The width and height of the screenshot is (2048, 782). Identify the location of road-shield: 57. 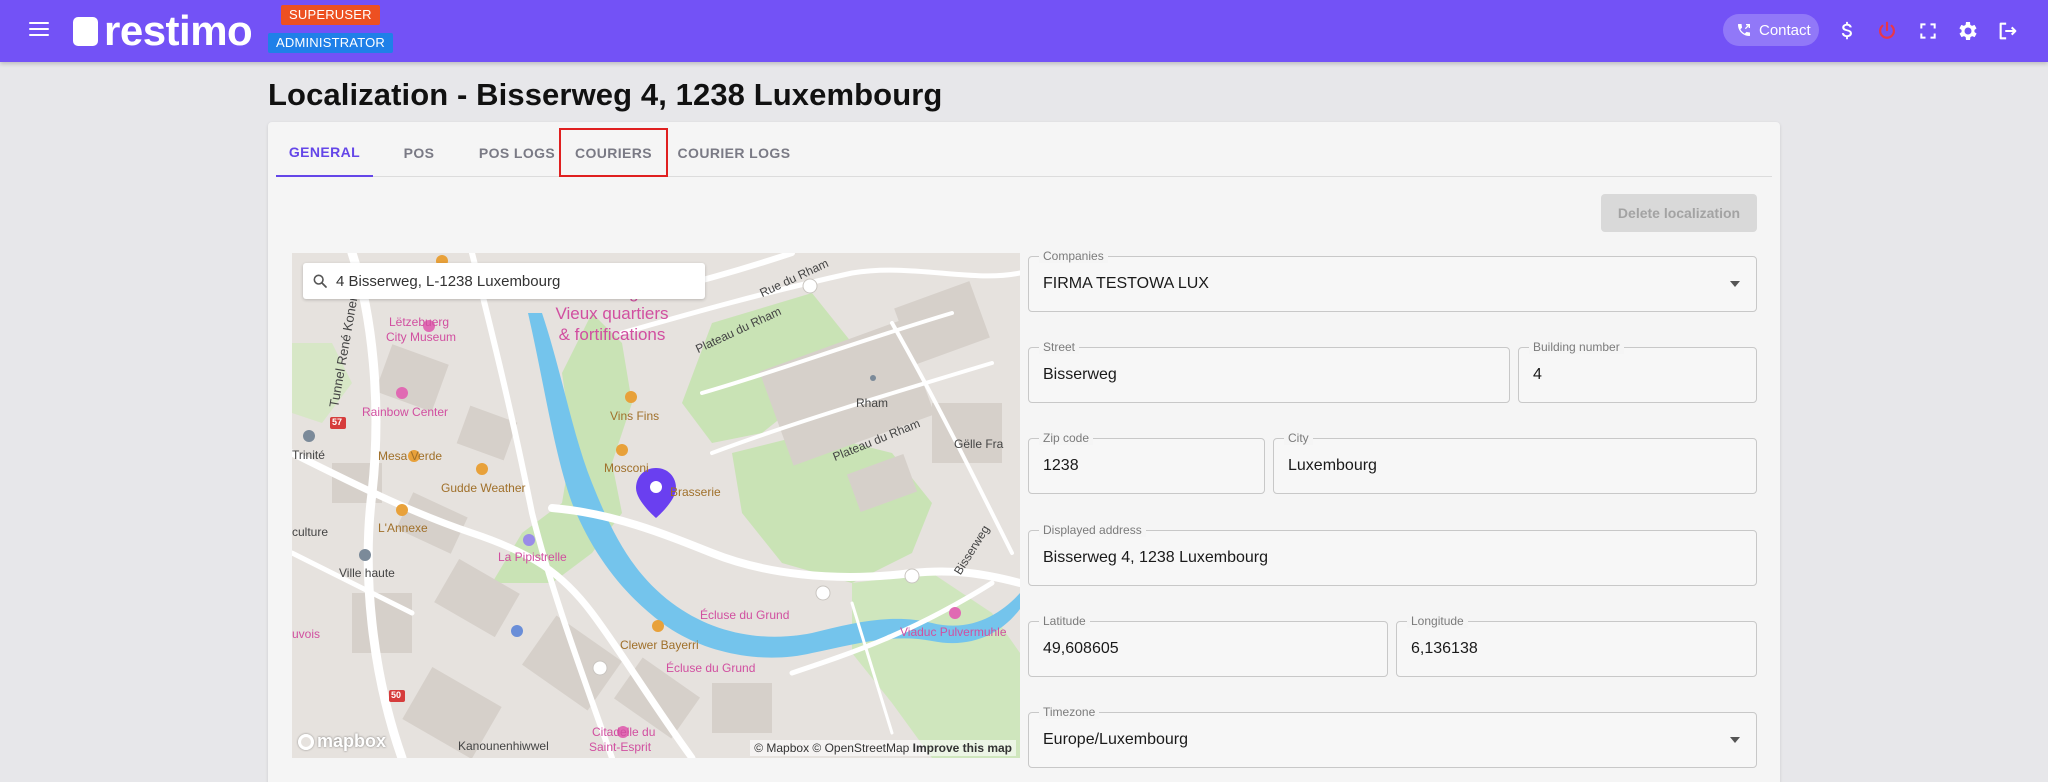
(337, 422).